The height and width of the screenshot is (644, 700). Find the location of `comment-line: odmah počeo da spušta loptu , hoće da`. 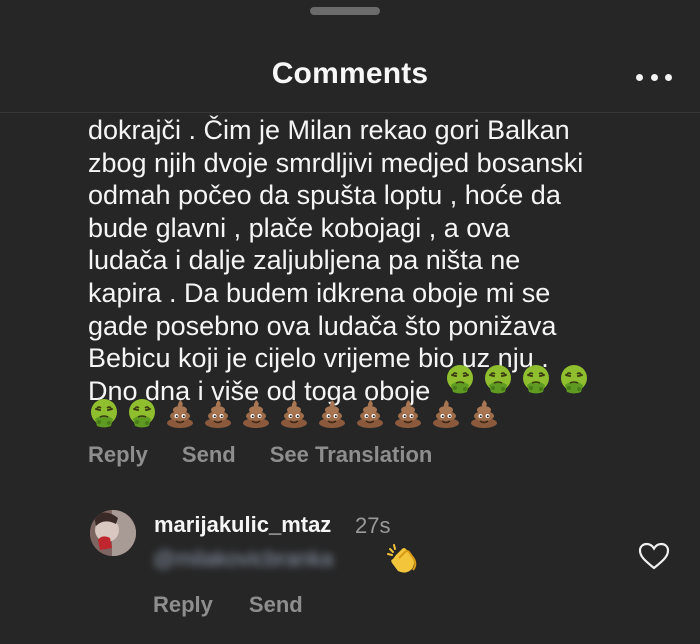

comment-line: odmah počeo da spušta loptu , hoće da is located at coordinates (324, 195).